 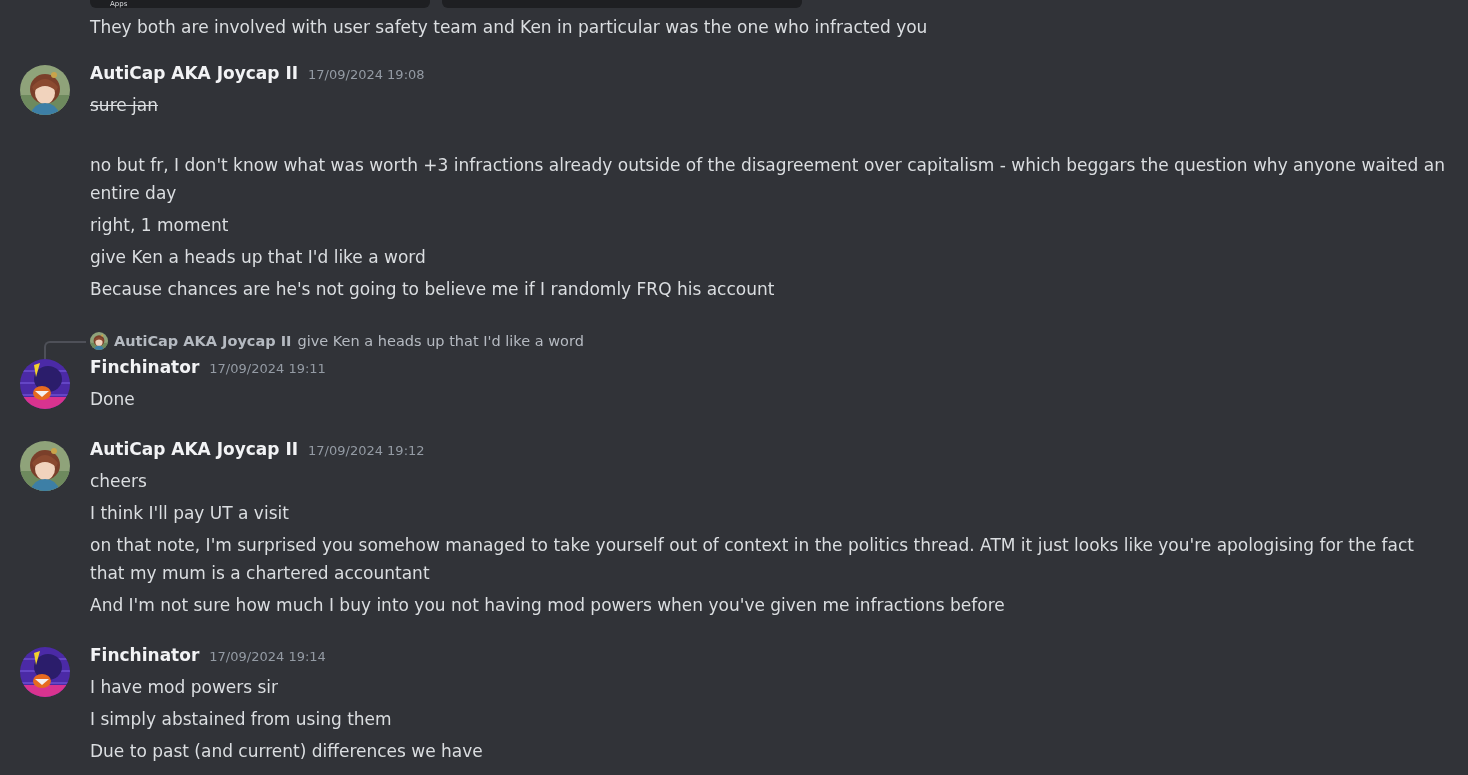 I want to click on message-text: give Ken a heads up that I'd like a word, so click(x=258, y=257).